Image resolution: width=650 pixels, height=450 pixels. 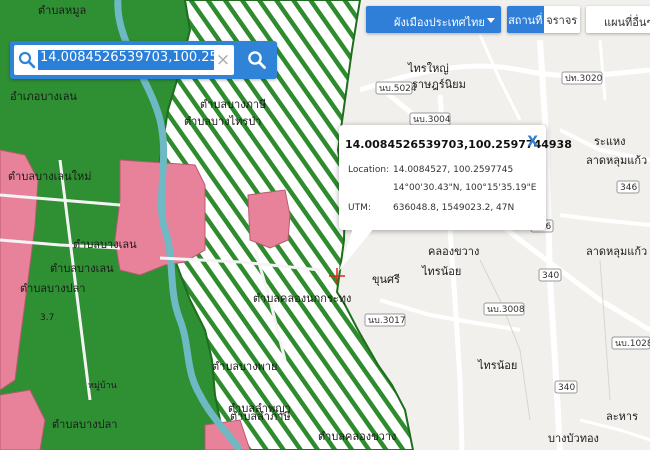 I want to click on label-lat-lum-kaeo-2: ลาดหลุมแก้ว, so click(x=616, y=251).